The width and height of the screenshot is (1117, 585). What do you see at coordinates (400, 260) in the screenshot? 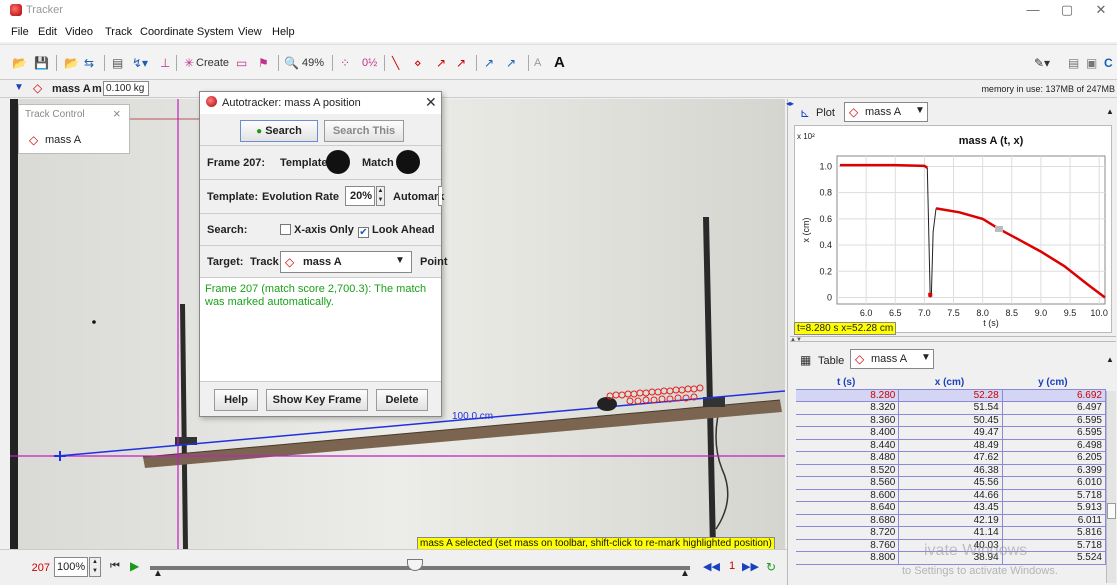
I see `chevron-down-icon: ▼` at bounding box center [400, 260].